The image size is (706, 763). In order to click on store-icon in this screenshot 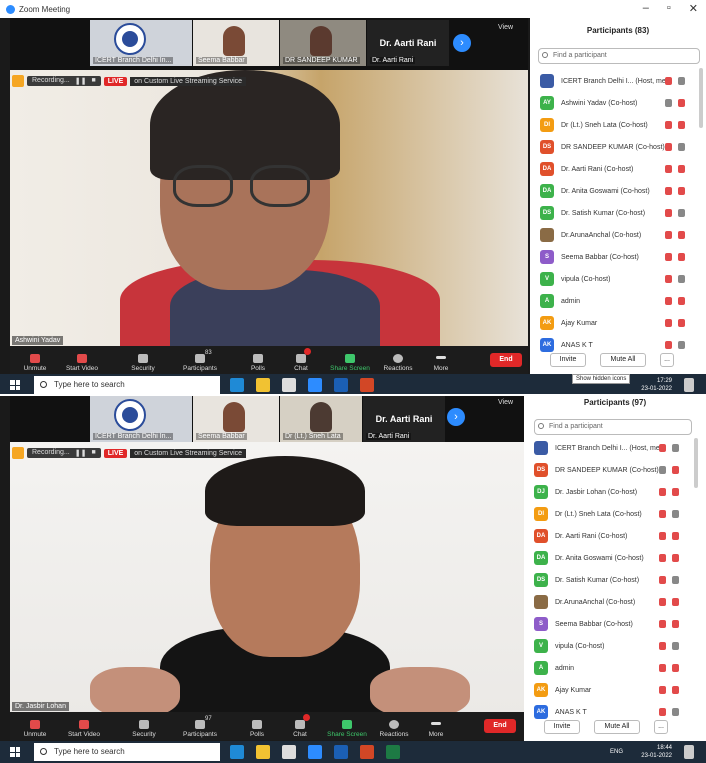, I will do `click(289, 752)`.